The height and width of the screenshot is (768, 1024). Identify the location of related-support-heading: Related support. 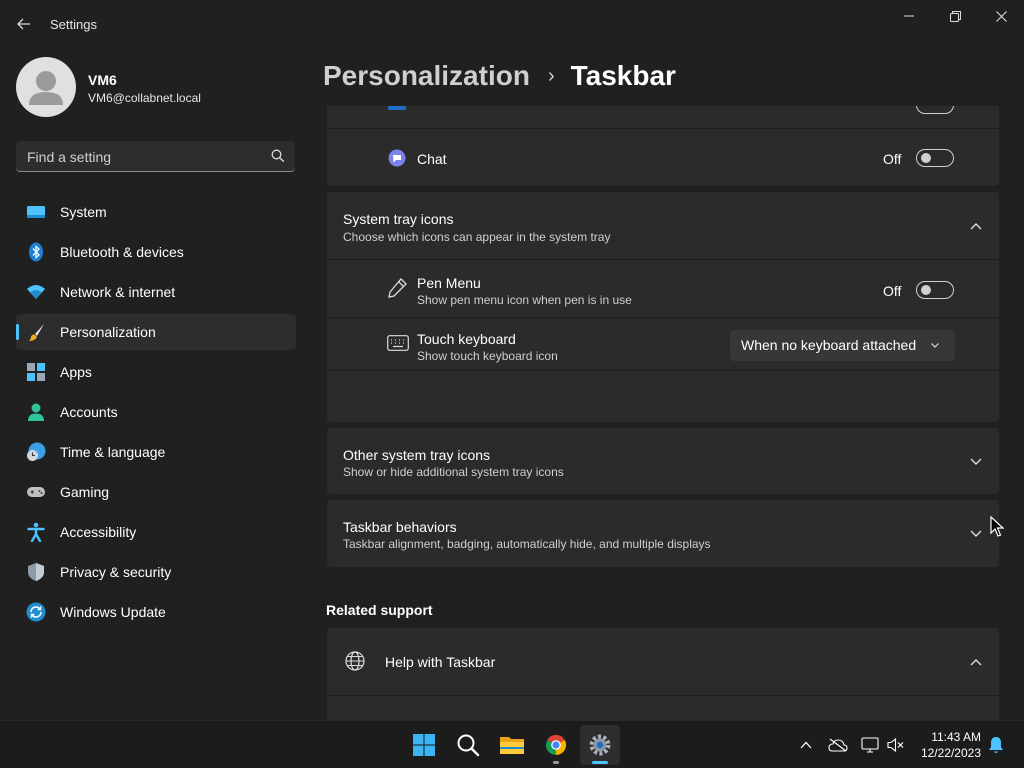
(379, 610).